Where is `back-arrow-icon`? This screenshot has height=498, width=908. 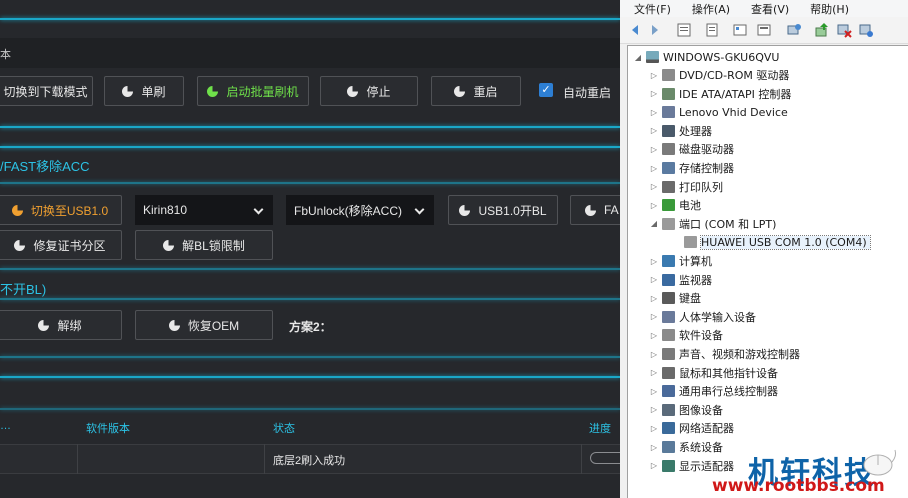 back-arrow-icon is located at coordinates (636, 30).